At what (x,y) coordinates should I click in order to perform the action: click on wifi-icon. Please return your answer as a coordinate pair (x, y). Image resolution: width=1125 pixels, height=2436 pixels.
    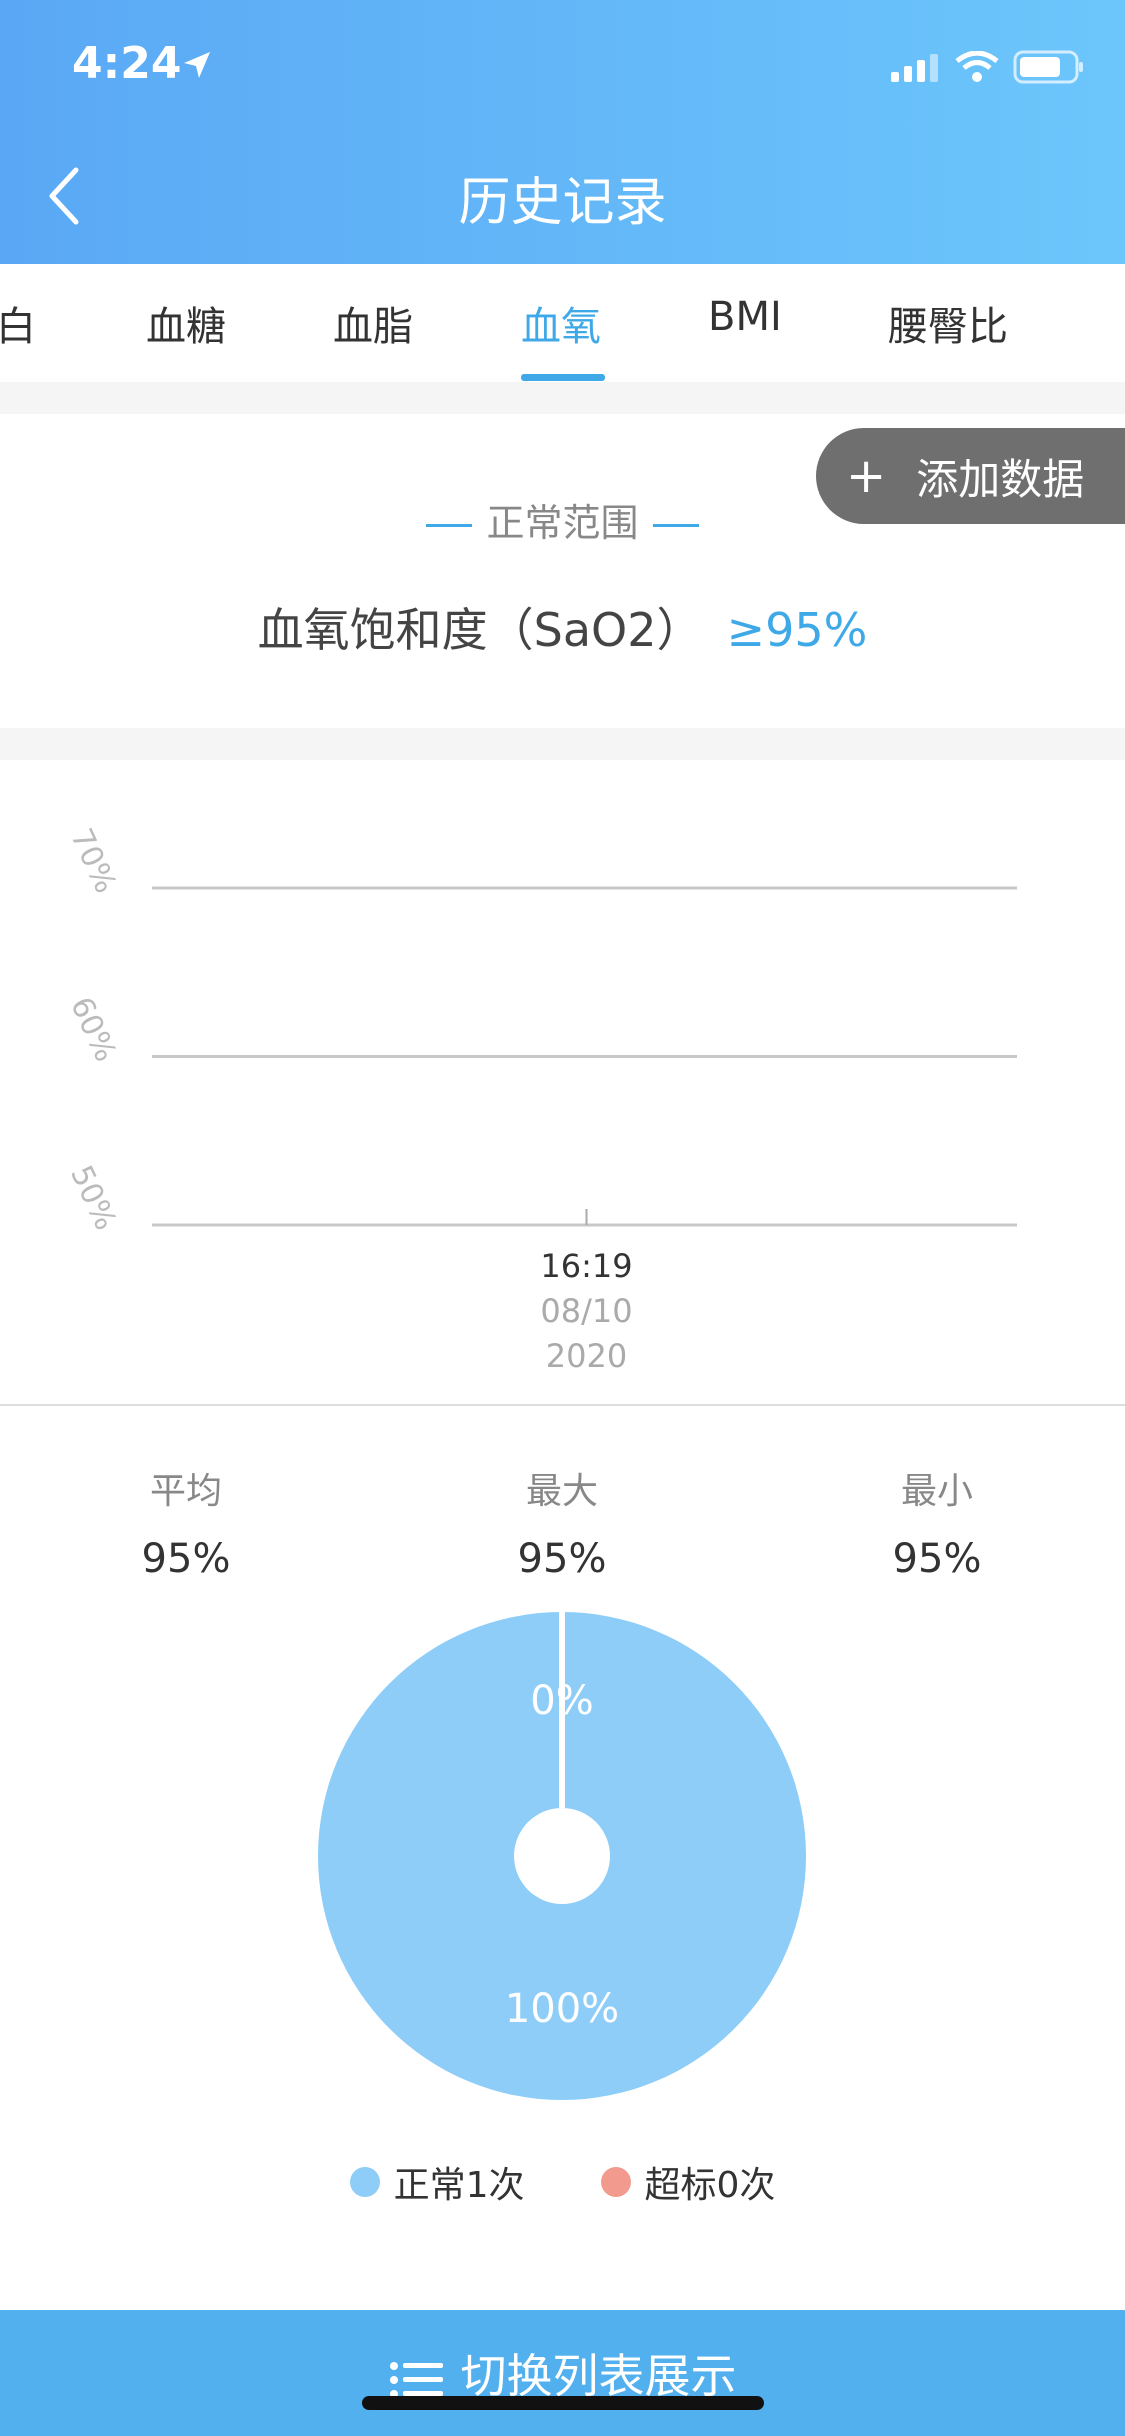
    Looking at the image, I should click on (977, 66).